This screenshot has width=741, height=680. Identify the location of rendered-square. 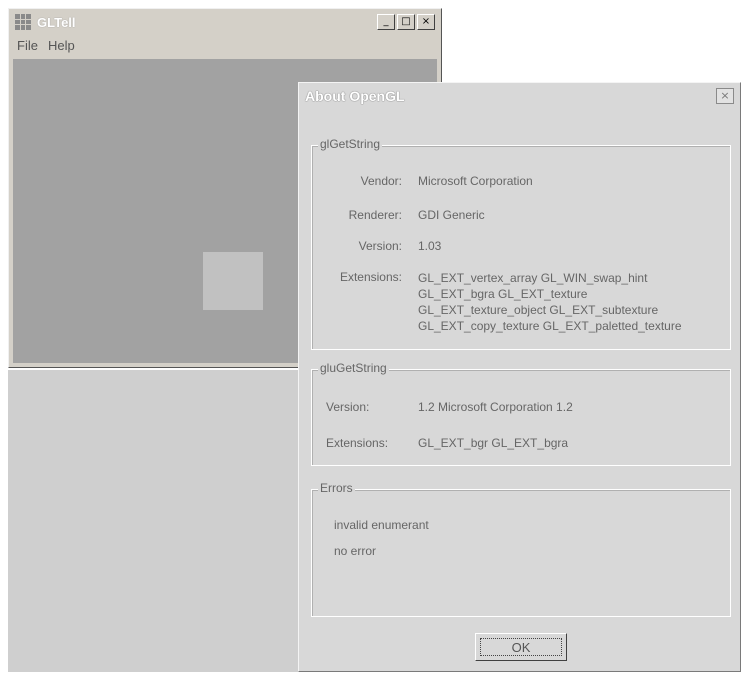
(233, 281).